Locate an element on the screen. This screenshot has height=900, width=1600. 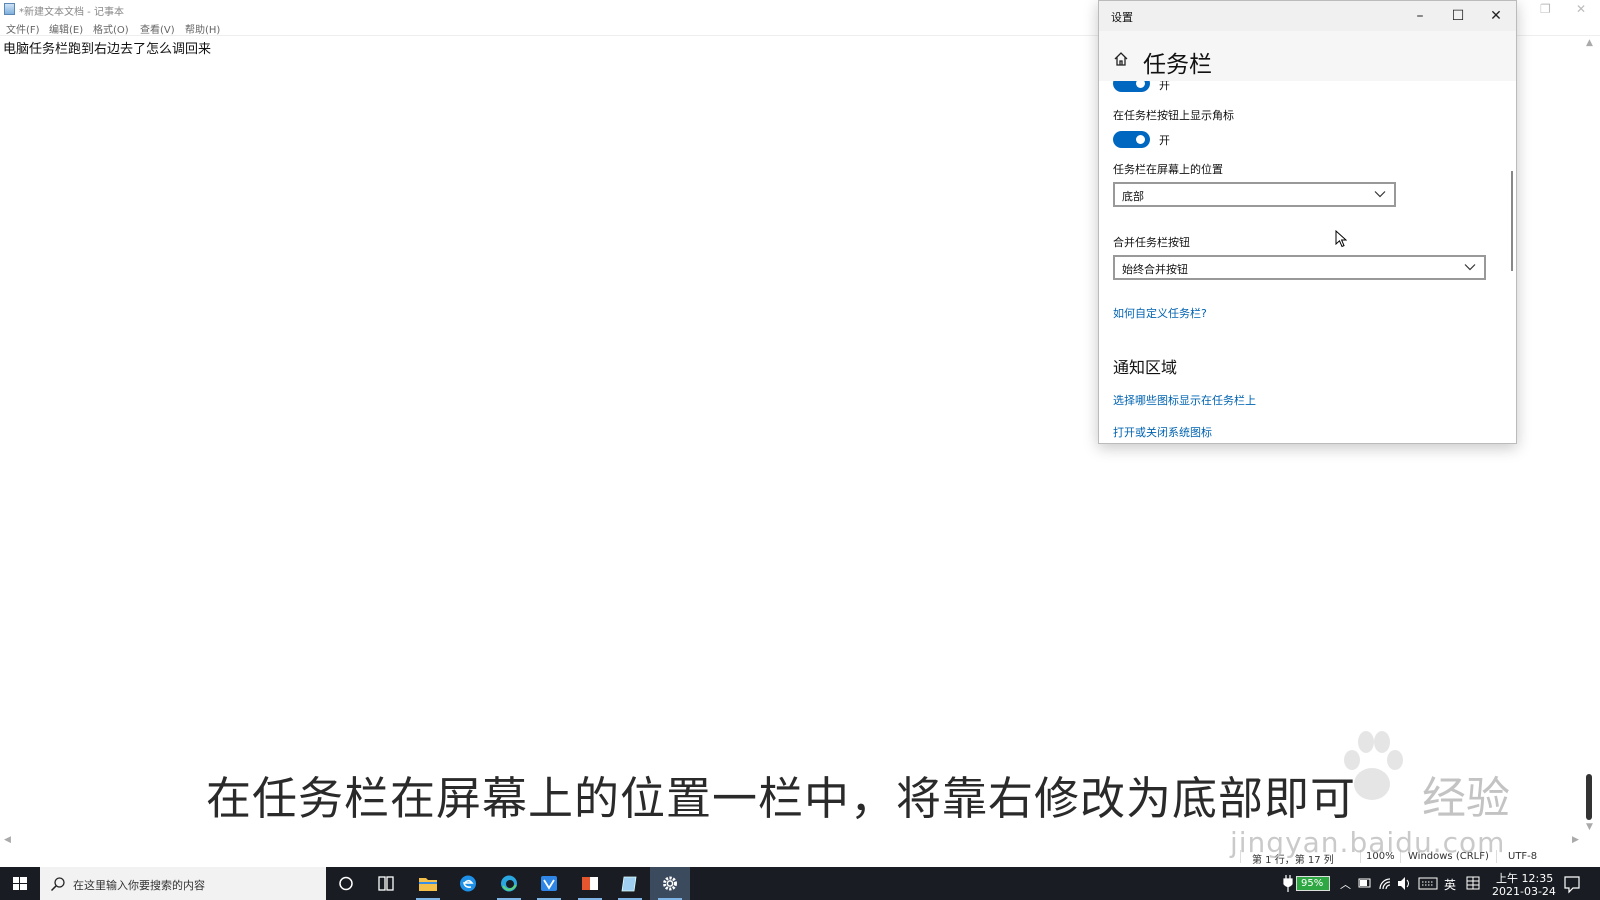
power-plug-icon is located at coordinates (1288, 883).